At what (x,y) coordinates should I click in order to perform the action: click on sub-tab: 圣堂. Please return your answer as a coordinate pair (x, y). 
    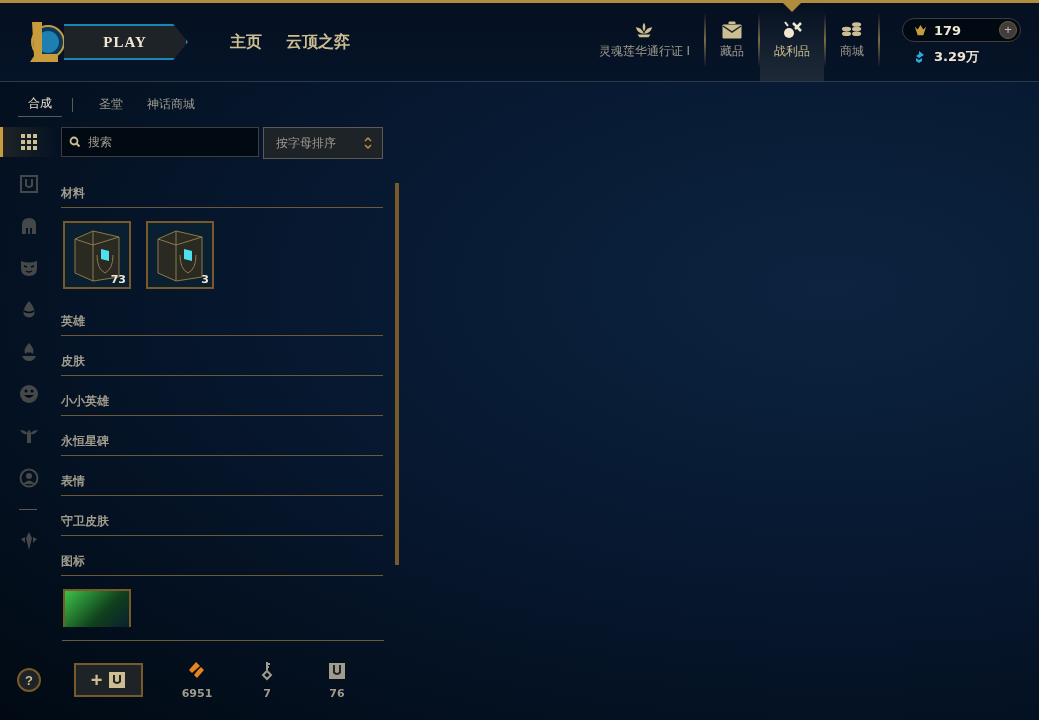
    Looking at the image, I should click on (111, 105).